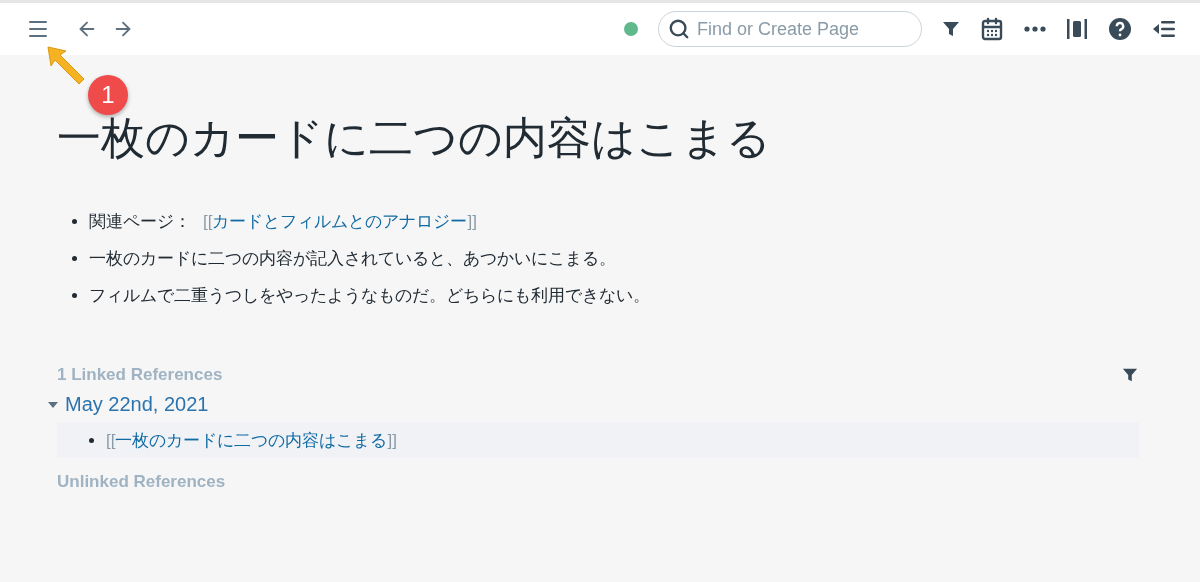 This screenshot has width=1200, height=582. What do you see at coordinates (251, 440) in the screenshot?
I see `page-link: [[一枚のカードに二つの内容はこまる]]` at bounding box center [251, 440].